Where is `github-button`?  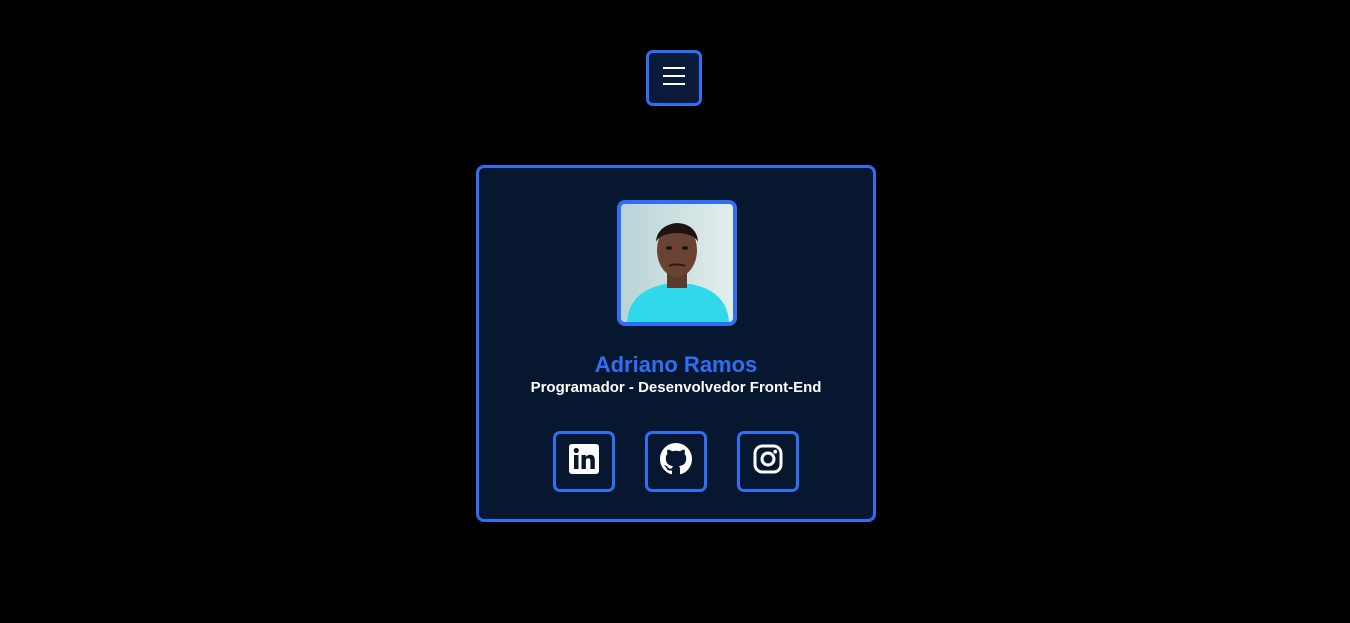 github-button is located at coordinates (676, 461).